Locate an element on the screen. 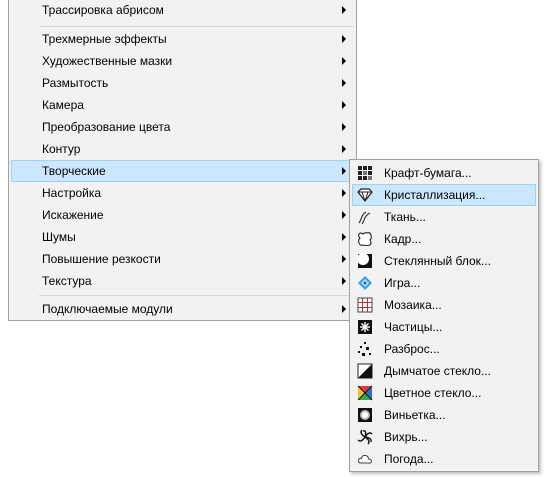 The width and height of the screenshot is (546, 477). smoked-glass-icon is located at coordinates (365, 371).